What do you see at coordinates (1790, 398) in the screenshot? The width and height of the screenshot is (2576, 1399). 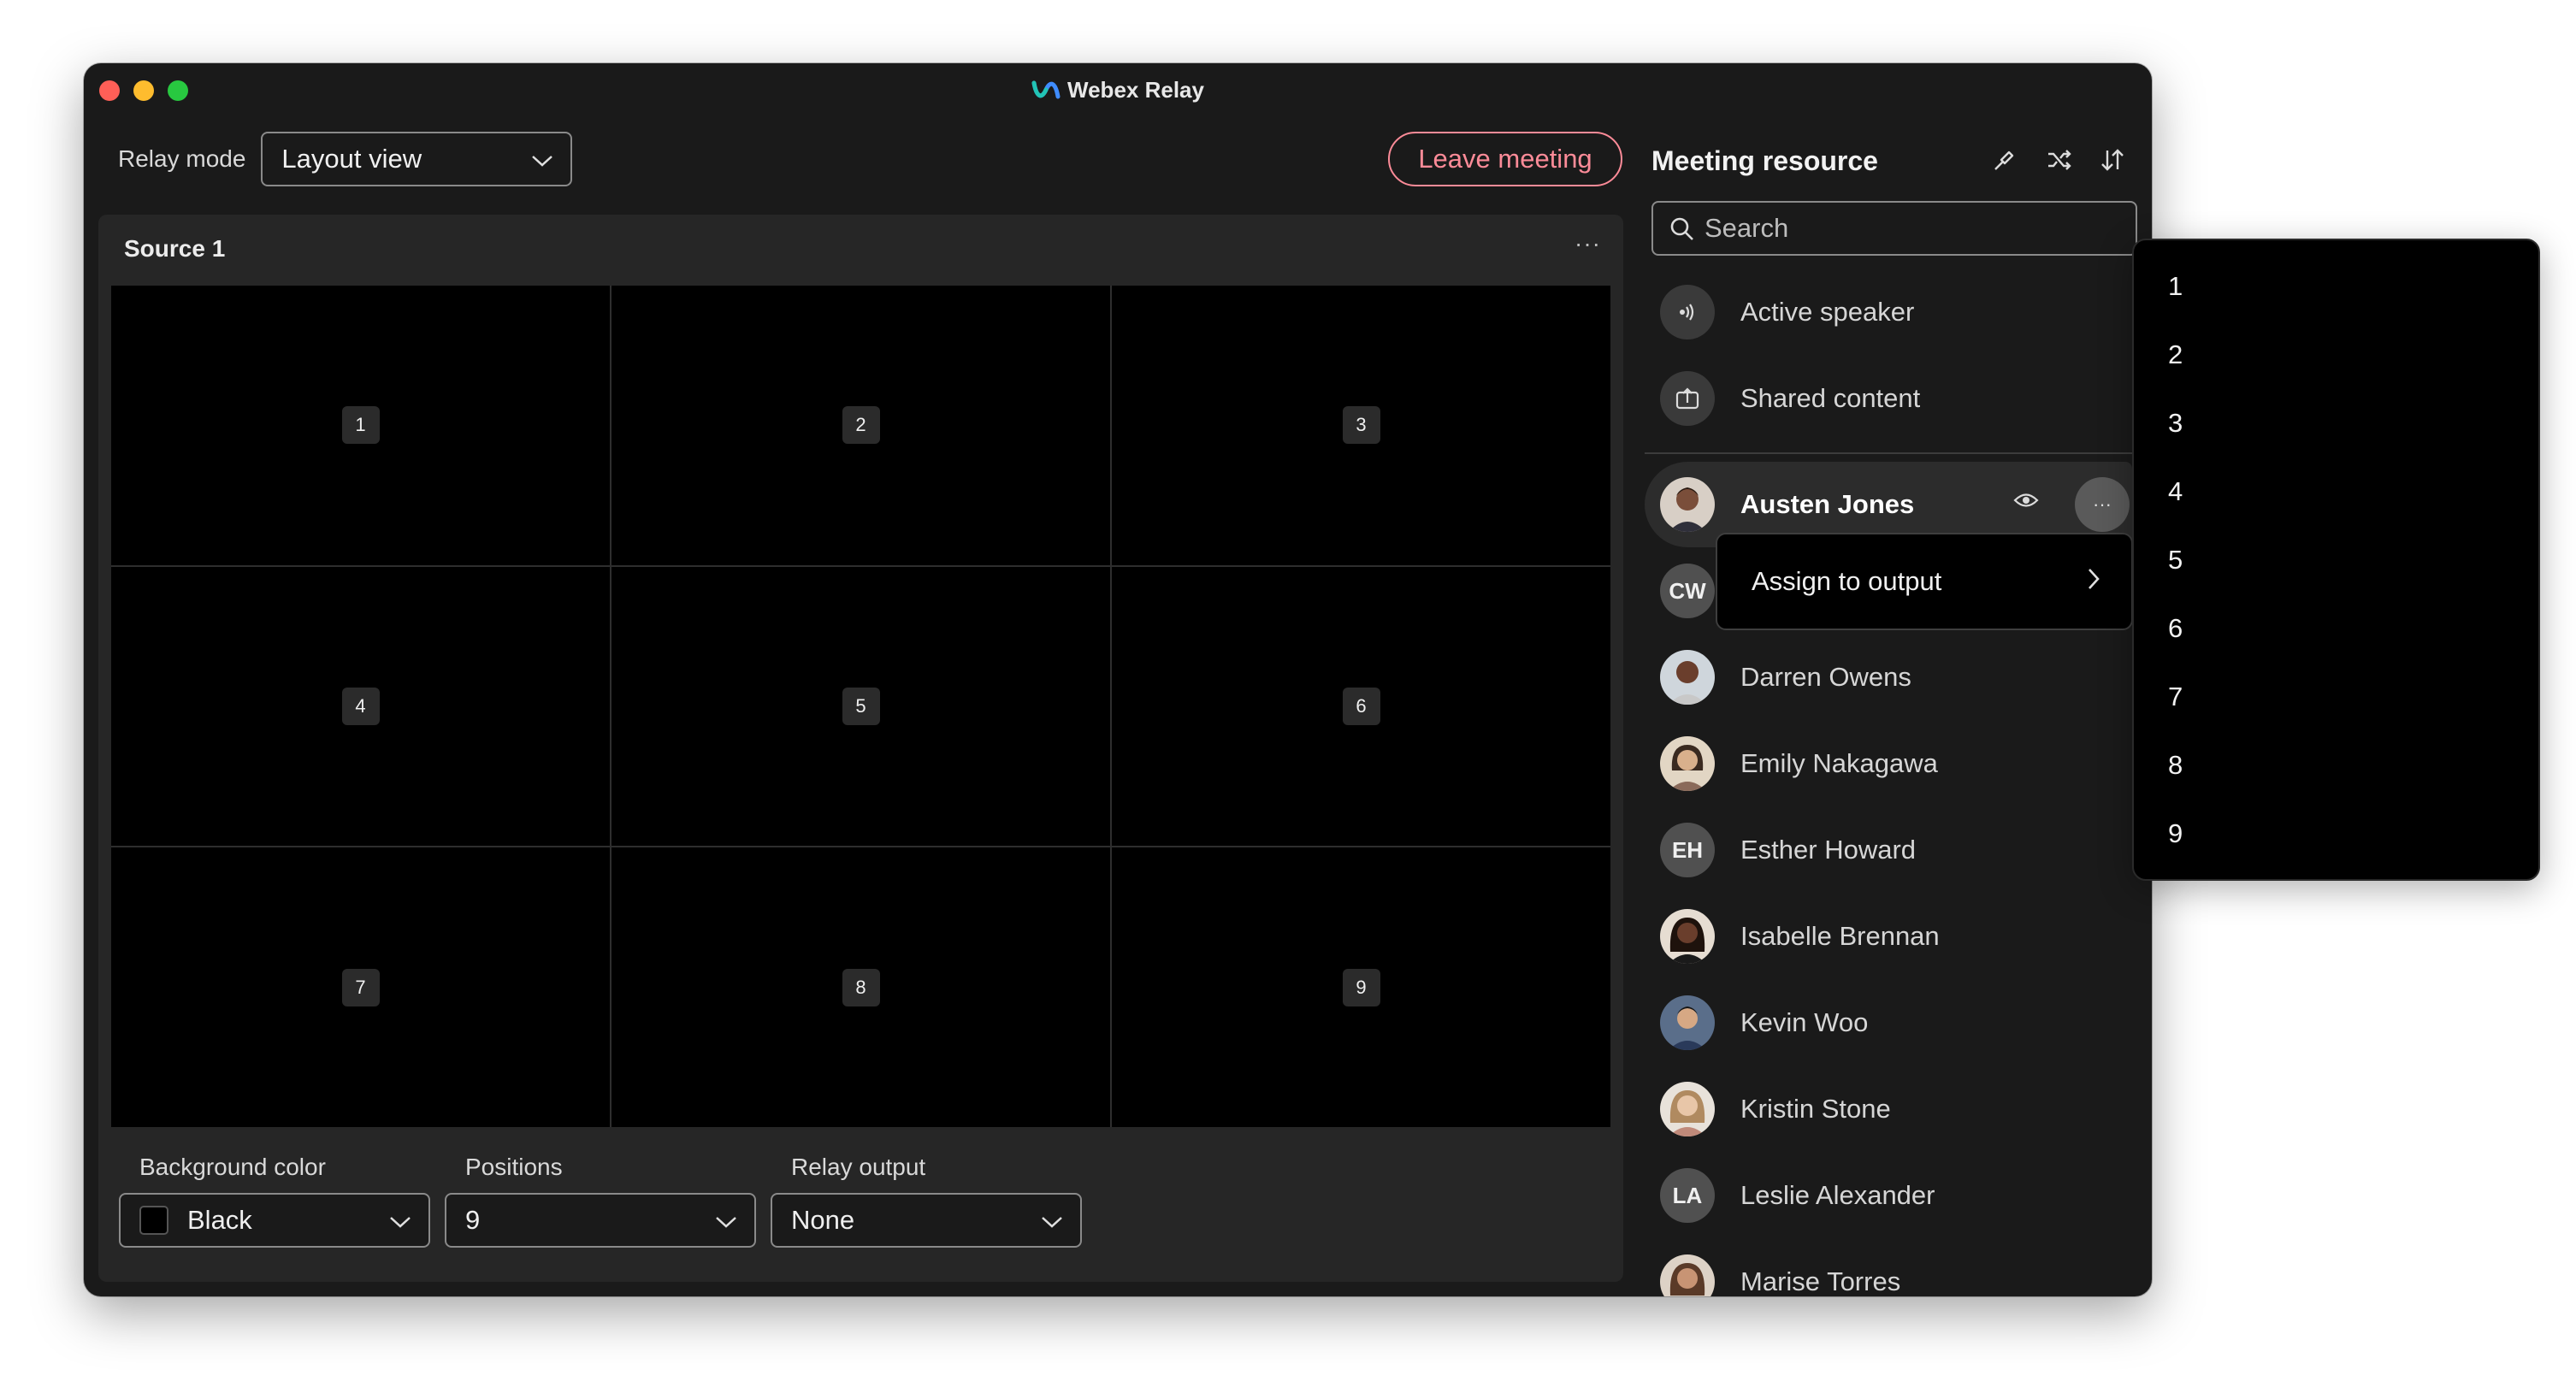 I see `shared-content-item: Shared content` at bounding box center [1790, 398].